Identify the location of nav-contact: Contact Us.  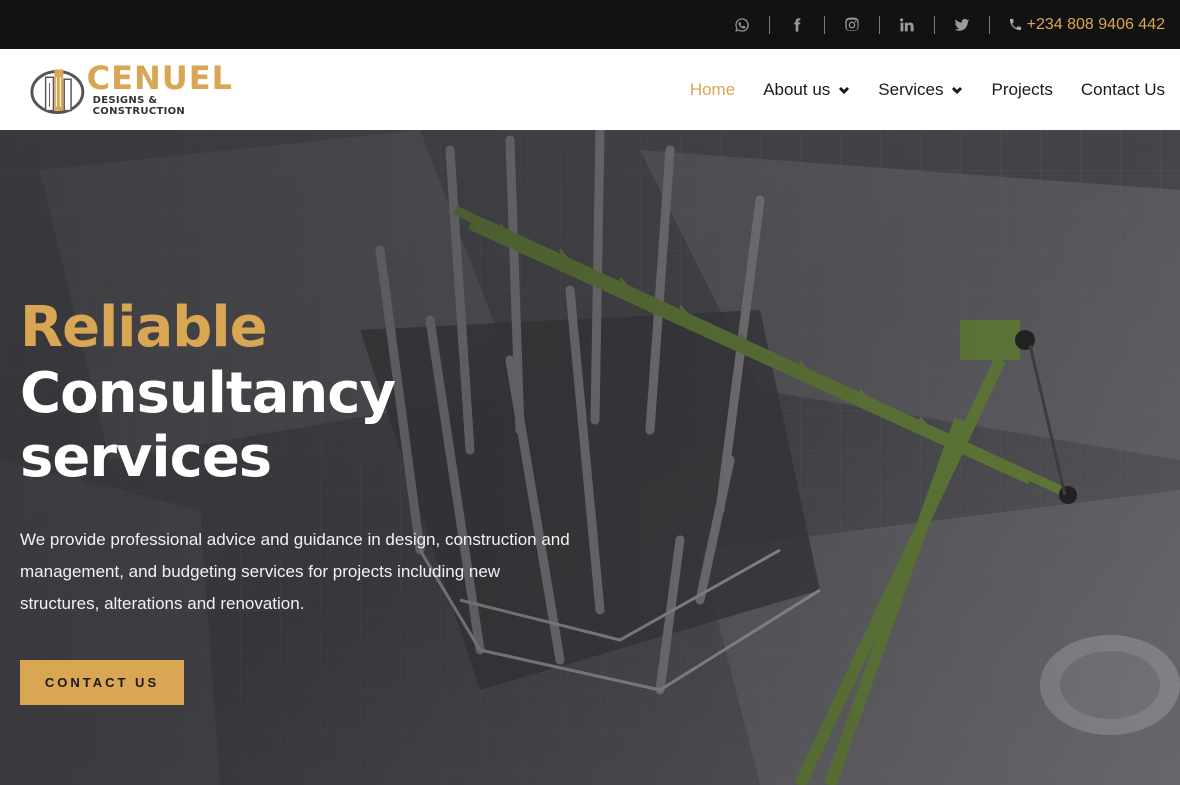
(1123, 90).